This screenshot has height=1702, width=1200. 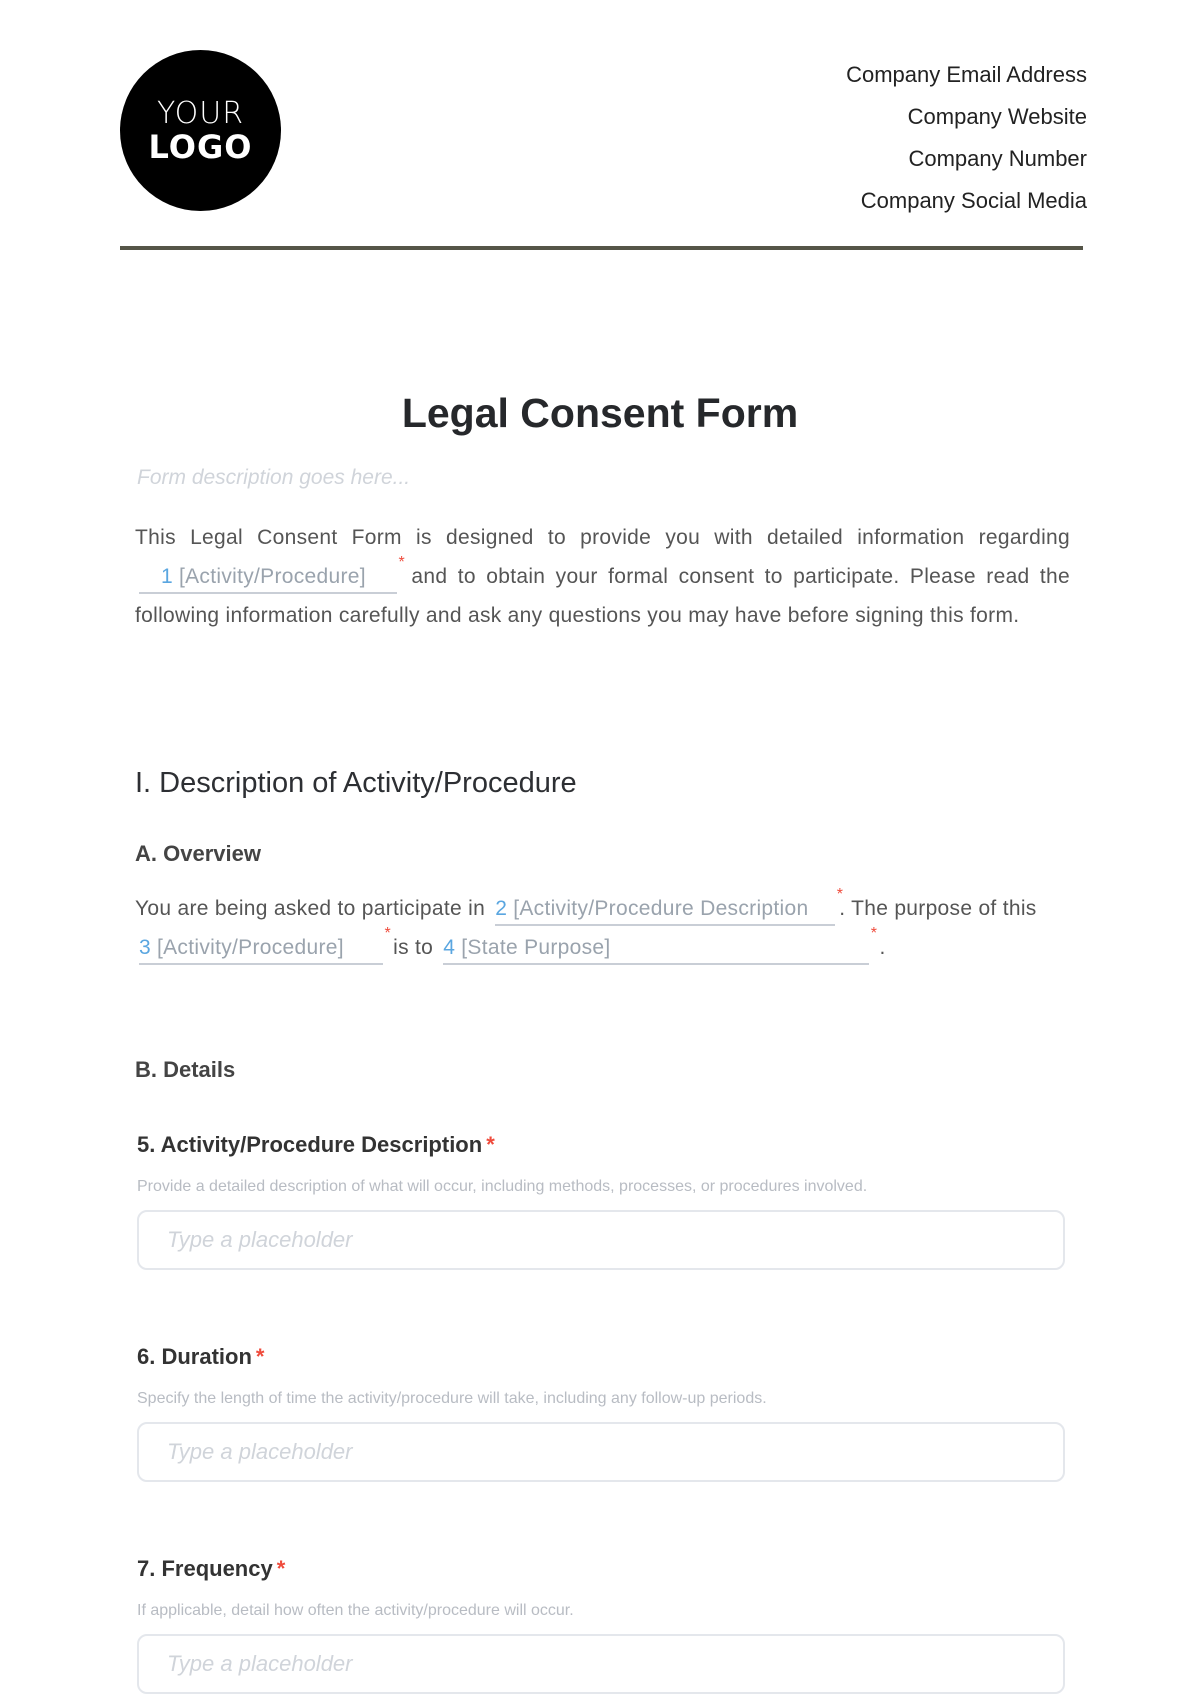 What do you see at coordinates (601, 1664) in the screenshot?
I see `frequency-input: Type a placeholder` at bounding box center [601, 1664].